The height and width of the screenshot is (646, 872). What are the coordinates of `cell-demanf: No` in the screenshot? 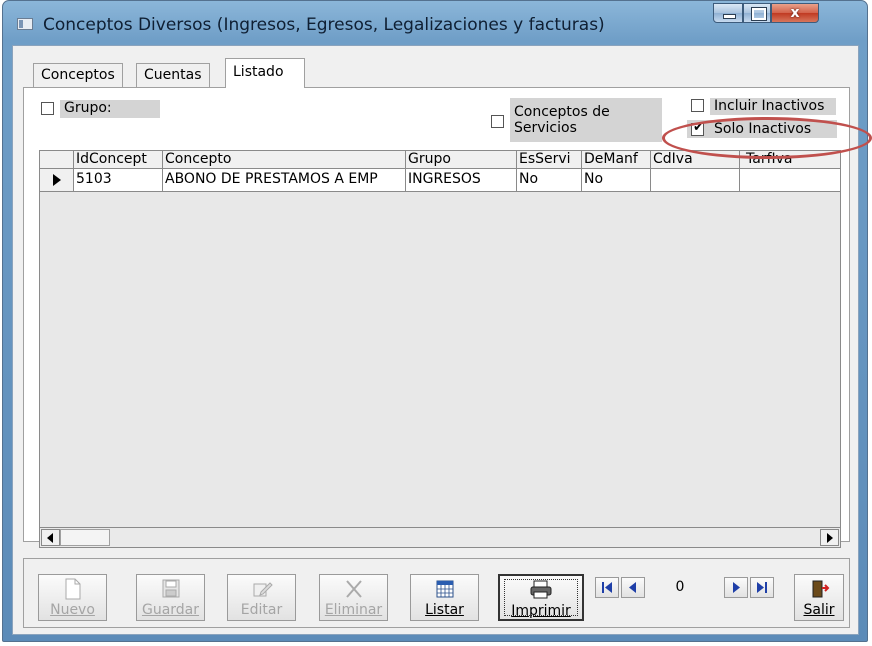 It's located at (616, 180).